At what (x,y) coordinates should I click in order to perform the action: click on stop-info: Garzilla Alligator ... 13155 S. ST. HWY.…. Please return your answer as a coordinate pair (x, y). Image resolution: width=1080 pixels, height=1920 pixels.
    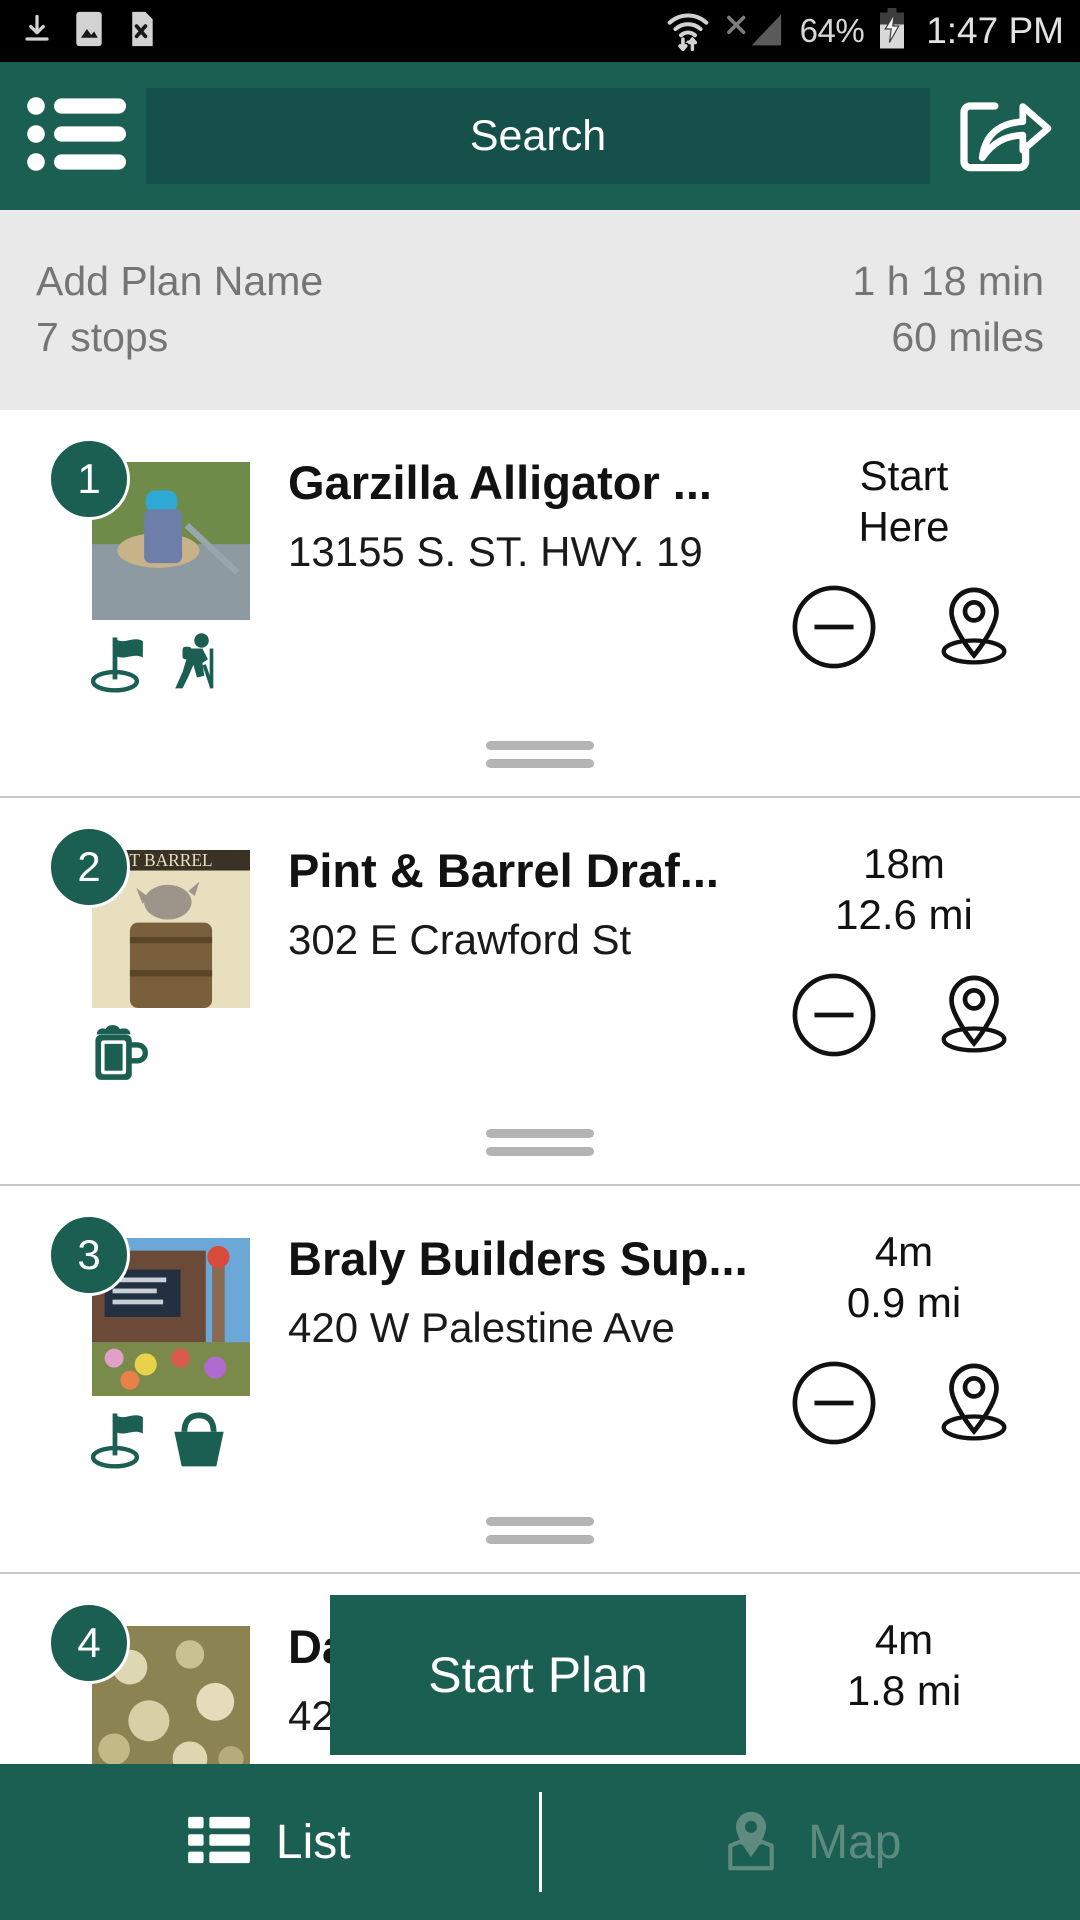
    Looking at the image, I should click on (485, 504).